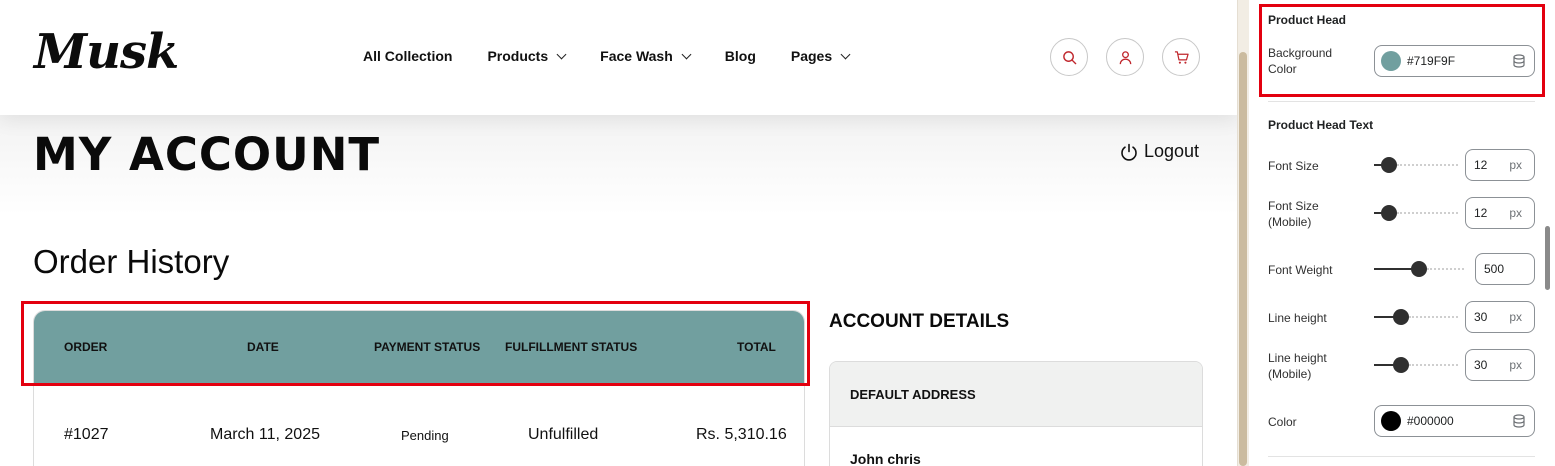 Image resolution: width=1555 pixels, height=466 pixels. Describe the element at coordinates (1494, 269) in the screenshot. I see `font-weight-value: 500` at that location.